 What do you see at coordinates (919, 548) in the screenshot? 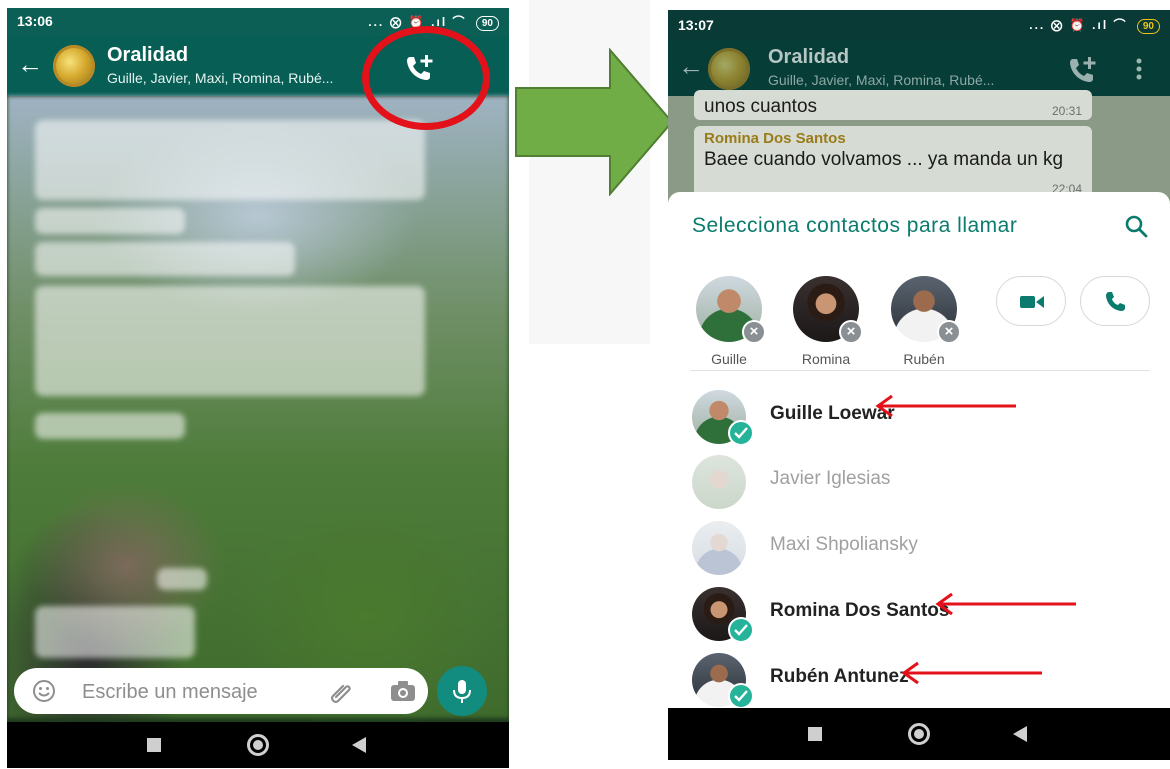
I see `contact-row: Maxi Shpoliansky` at bounding box center [919, 548].